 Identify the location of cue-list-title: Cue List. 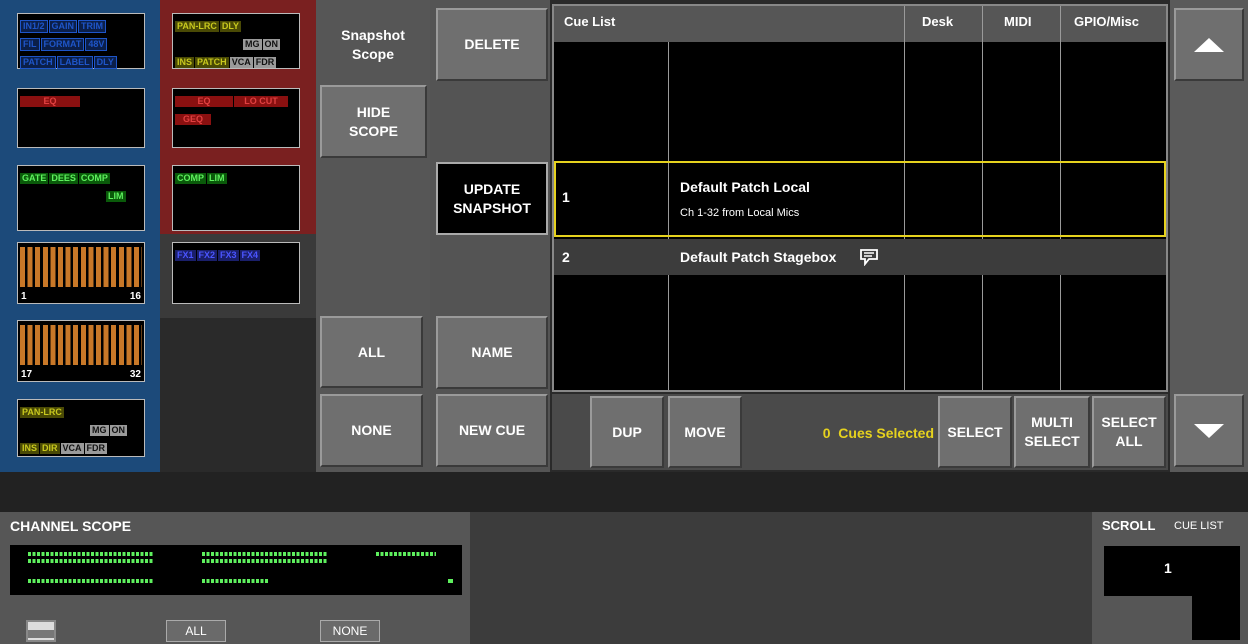
(590, 21).